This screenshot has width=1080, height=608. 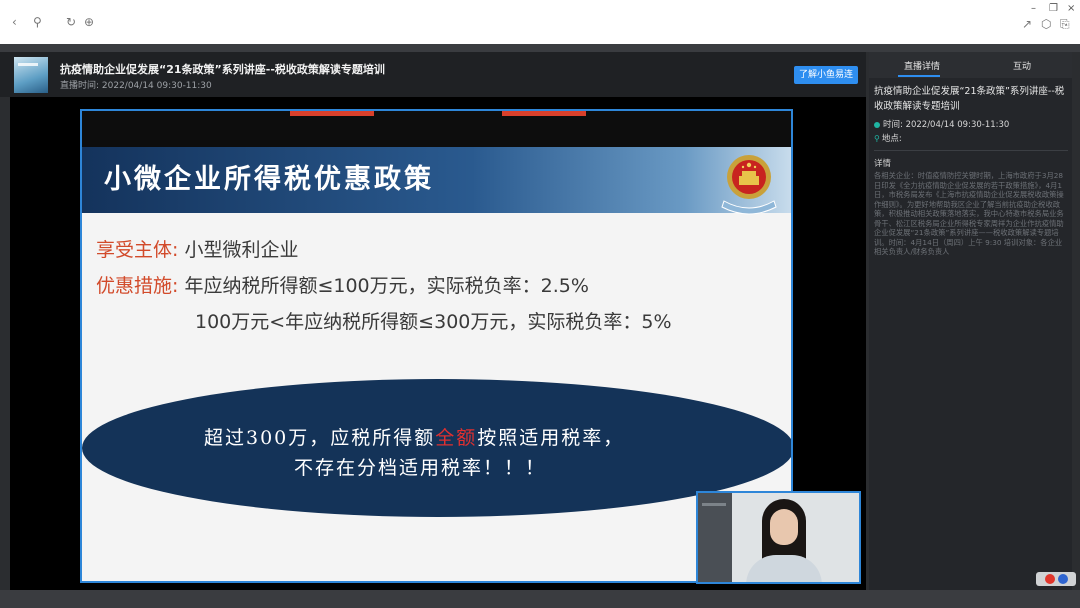 I want to click on system-tray, so click(x=1056, y=579).